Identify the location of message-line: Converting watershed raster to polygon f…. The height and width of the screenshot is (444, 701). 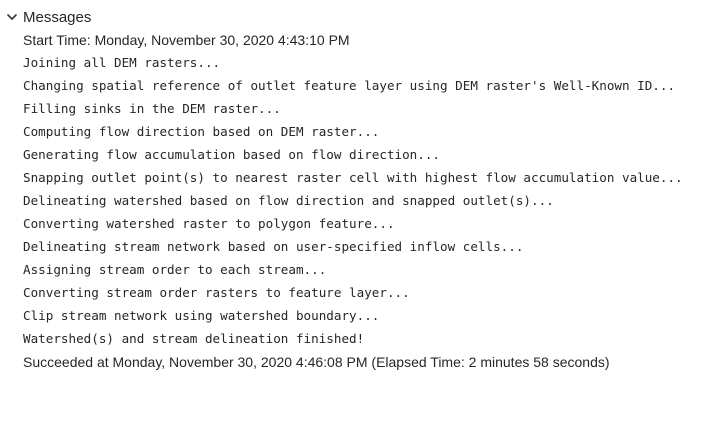
(209, 223).